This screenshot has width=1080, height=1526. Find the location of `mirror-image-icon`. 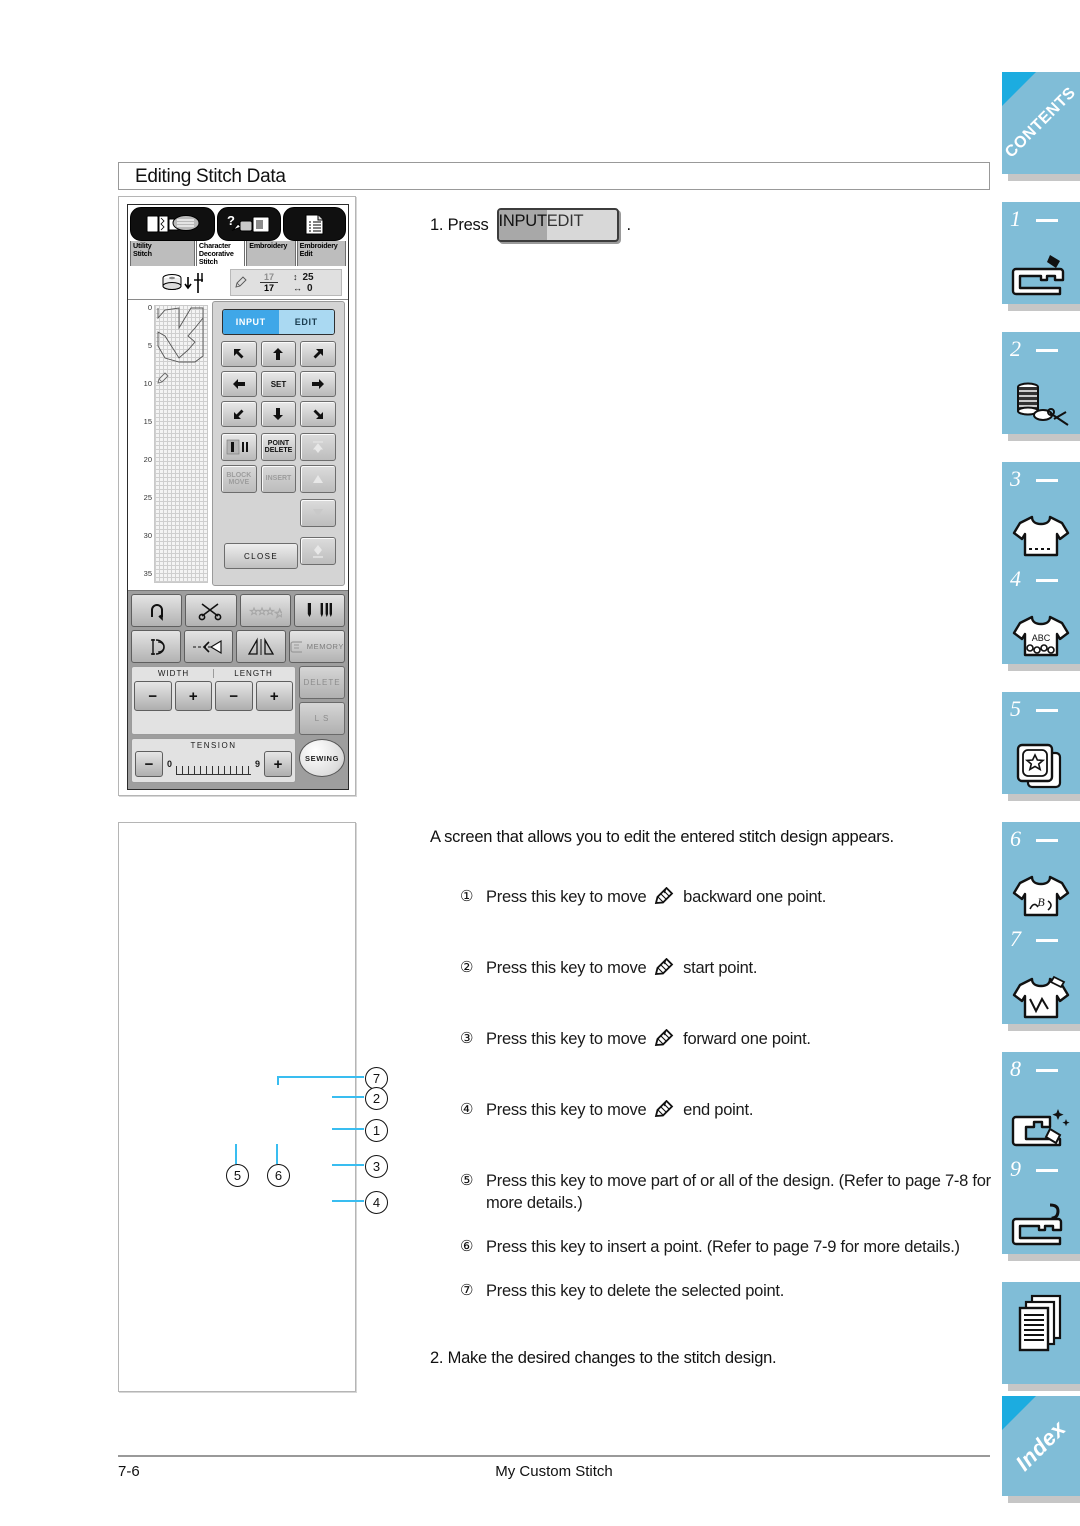

mirror-image-icon is located at coordinates (208, 646).